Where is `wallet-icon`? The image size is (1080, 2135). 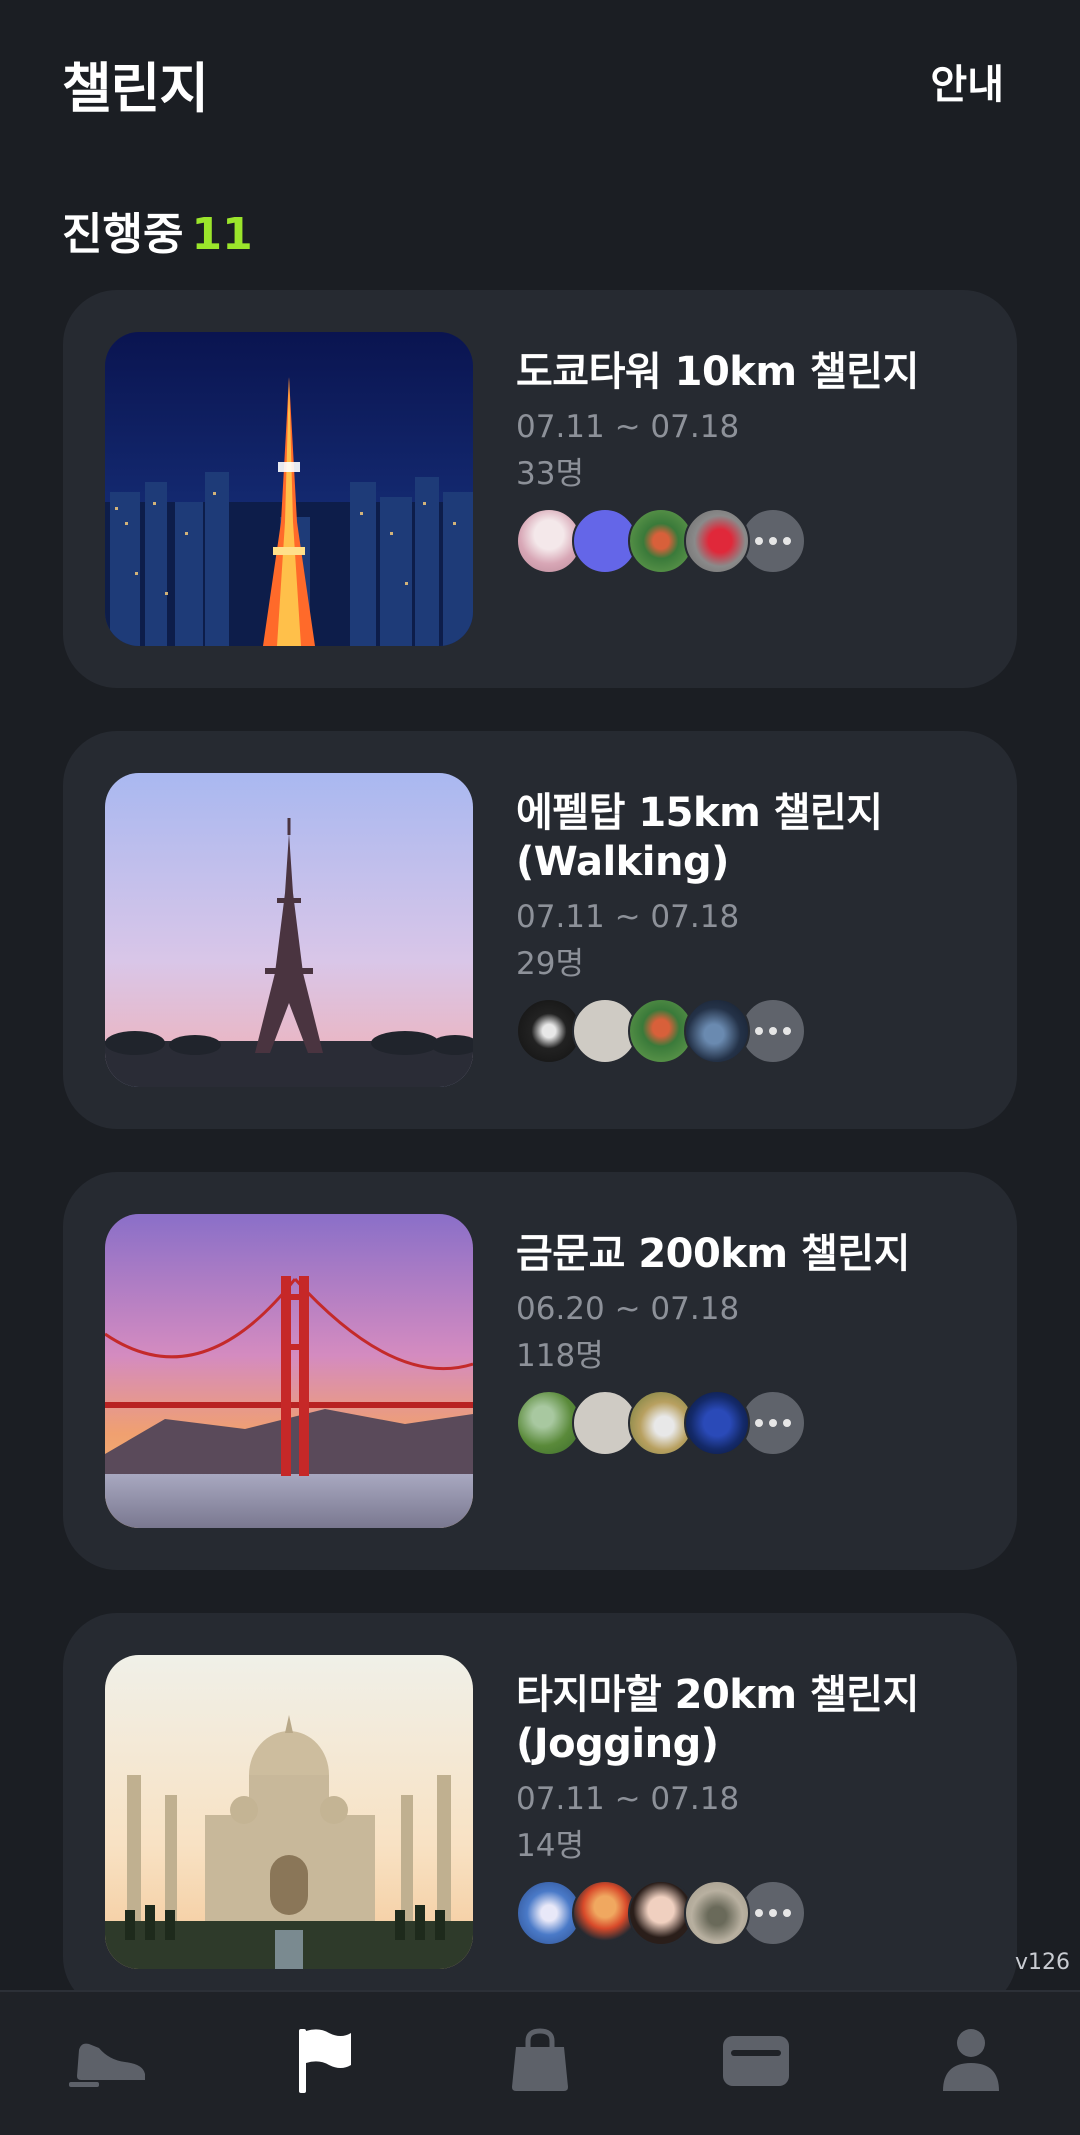 wallet-icon is located at coordinates (756, 2061).